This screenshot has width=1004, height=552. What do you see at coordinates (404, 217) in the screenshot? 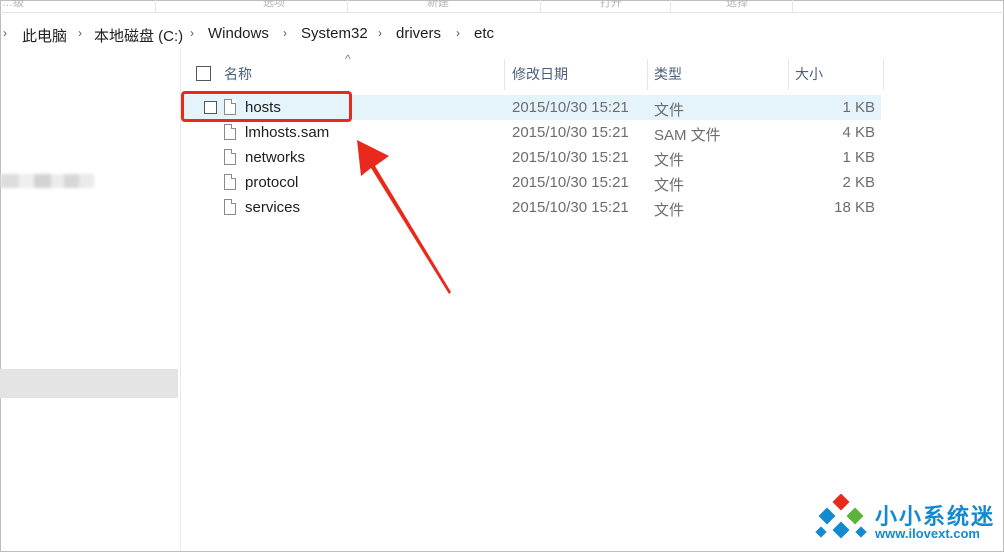
I see `annotation-arrow` at bounding box center [404, 217].